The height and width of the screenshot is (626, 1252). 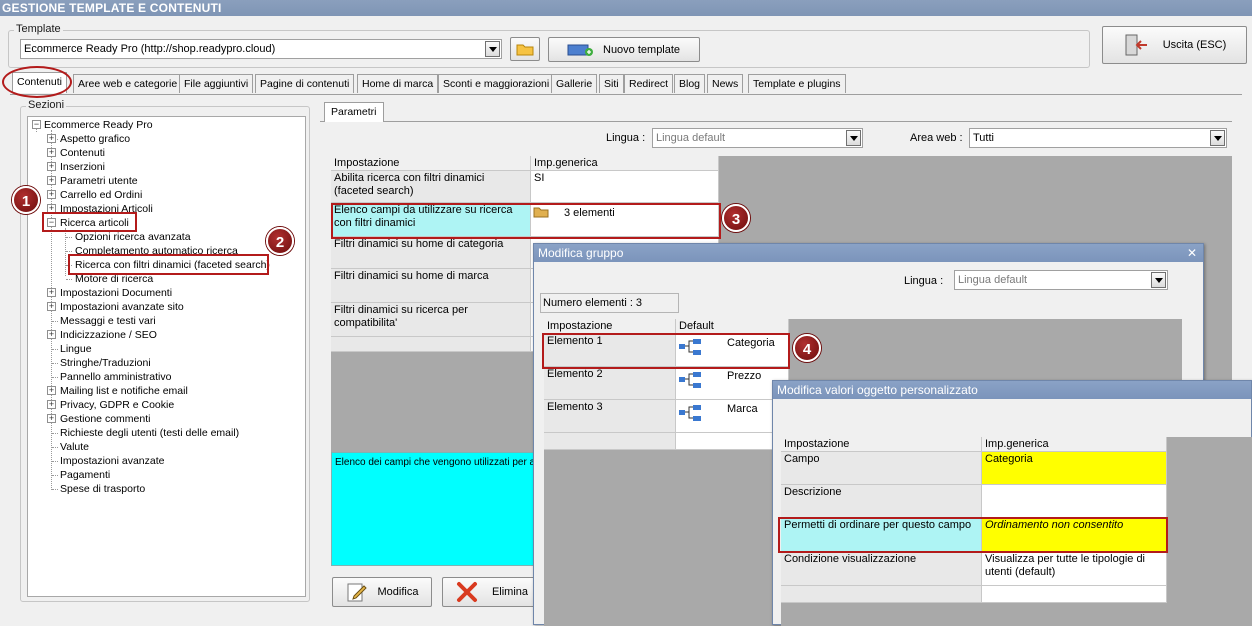 What do you see at coordinates (354, 112) in the screenshot?
I see `tab-parametri: Parametri` at bounding box center [354, 112].